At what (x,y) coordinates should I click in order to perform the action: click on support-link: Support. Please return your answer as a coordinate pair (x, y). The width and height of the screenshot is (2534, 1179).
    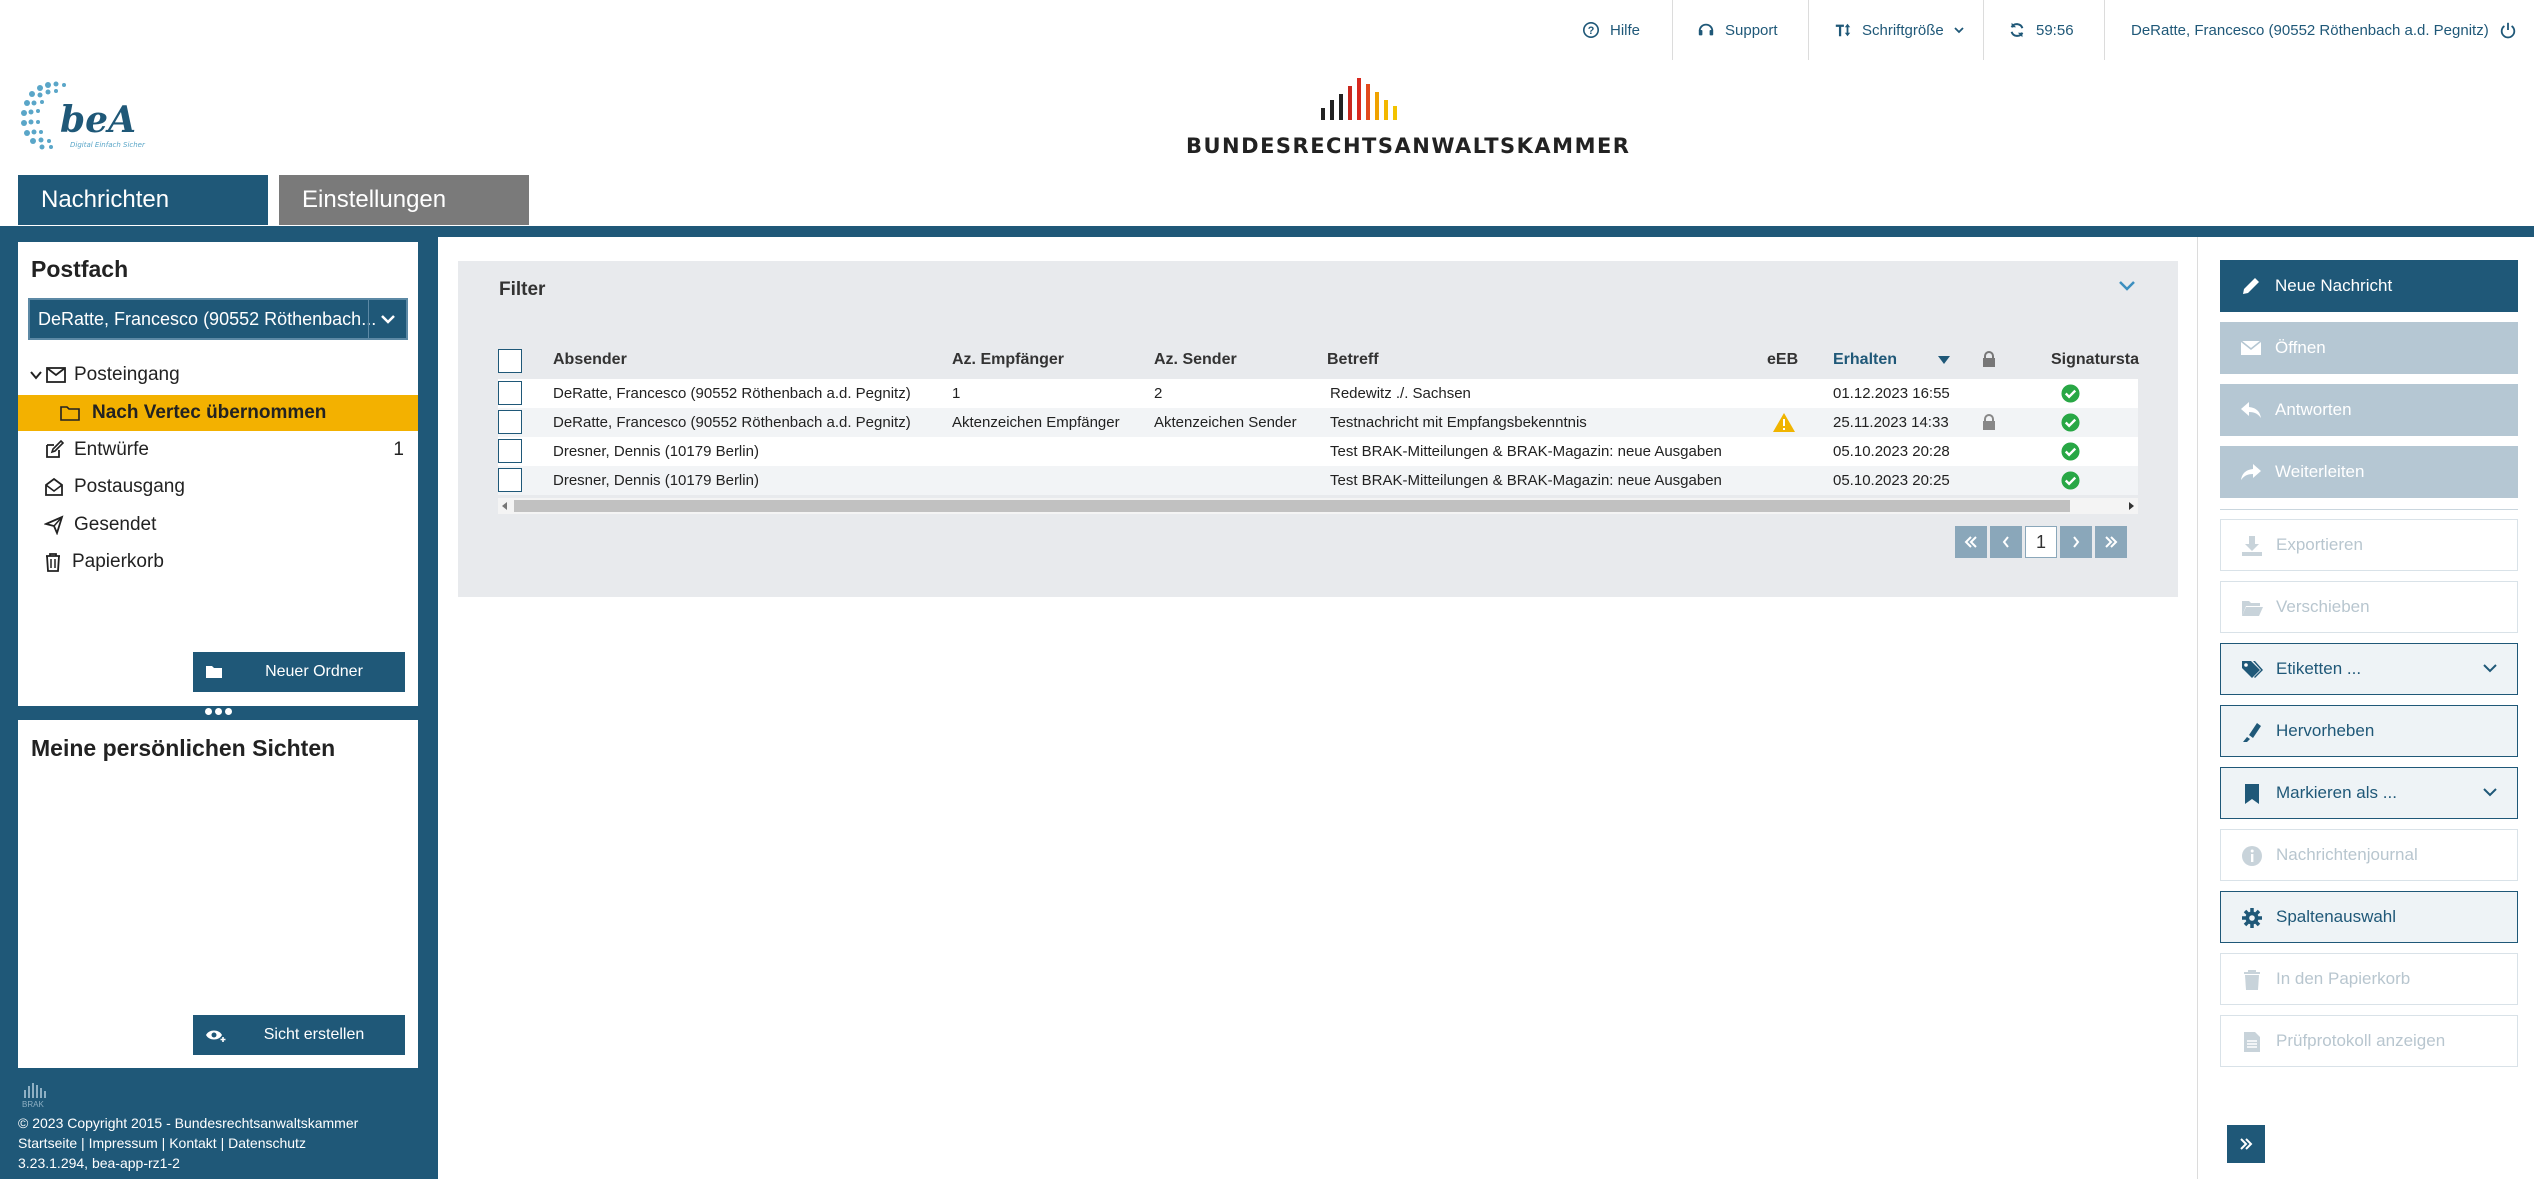
    Looking at the image, I should click on (1737, 30).